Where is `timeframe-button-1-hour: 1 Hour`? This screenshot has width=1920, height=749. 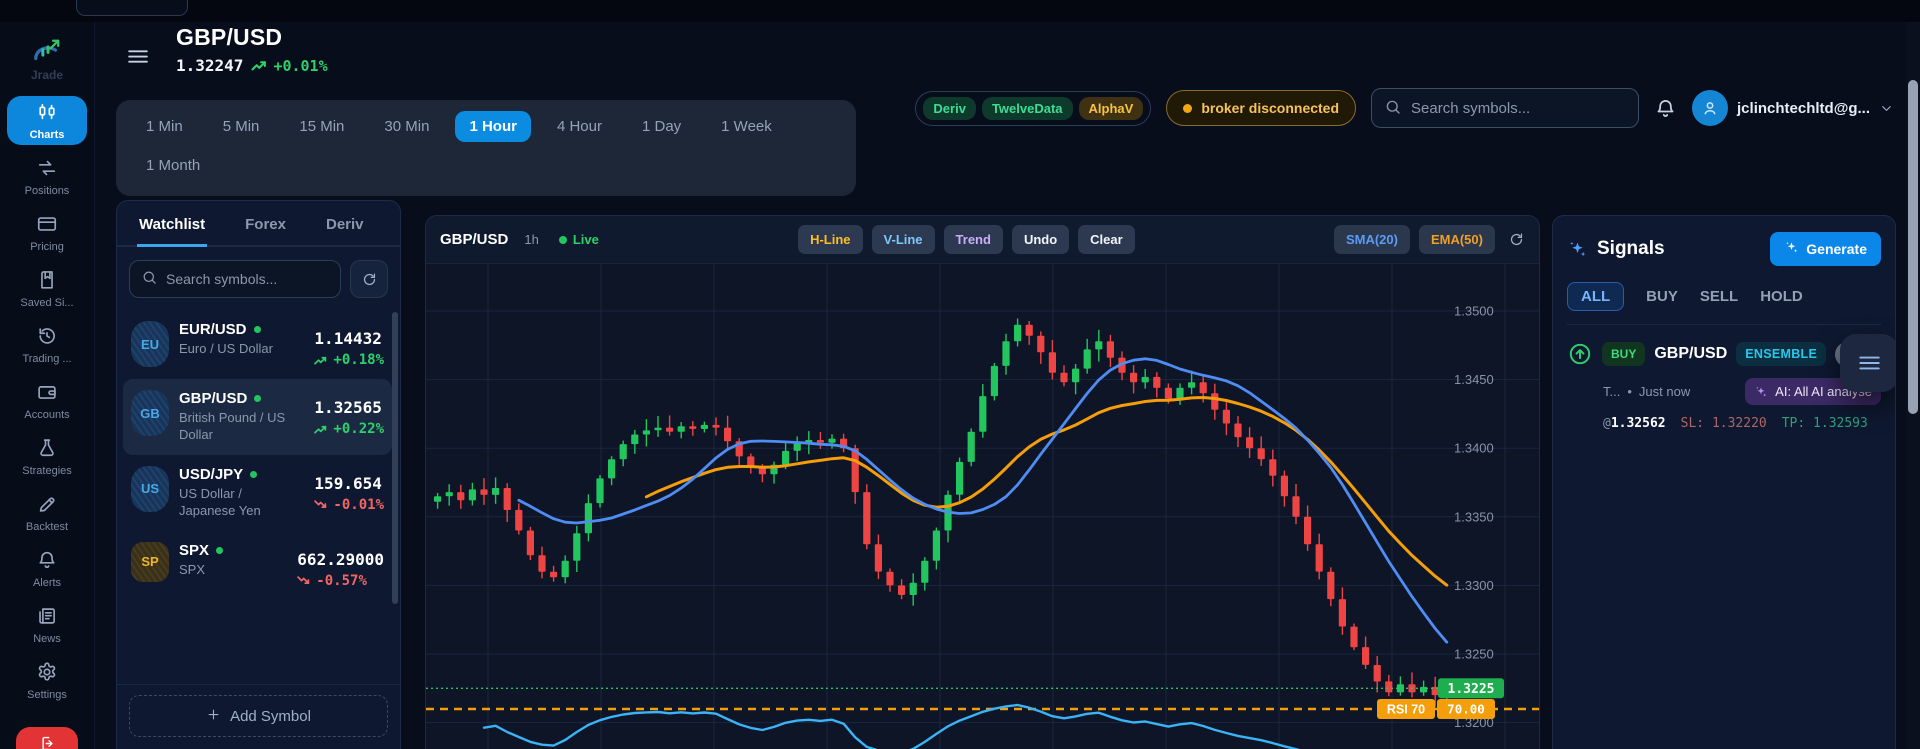 timeframe-button-1-hour: 1 Hour is located at coordinates (493, 126).